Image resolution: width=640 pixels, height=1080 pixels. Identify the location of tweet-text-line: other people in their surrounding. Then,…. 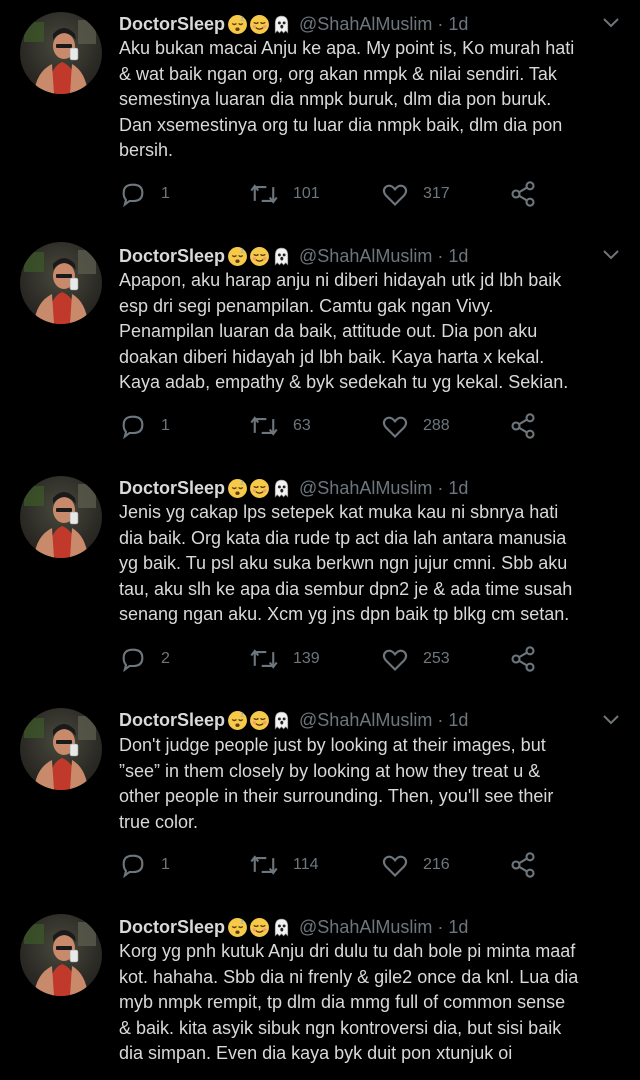
(336, 796).